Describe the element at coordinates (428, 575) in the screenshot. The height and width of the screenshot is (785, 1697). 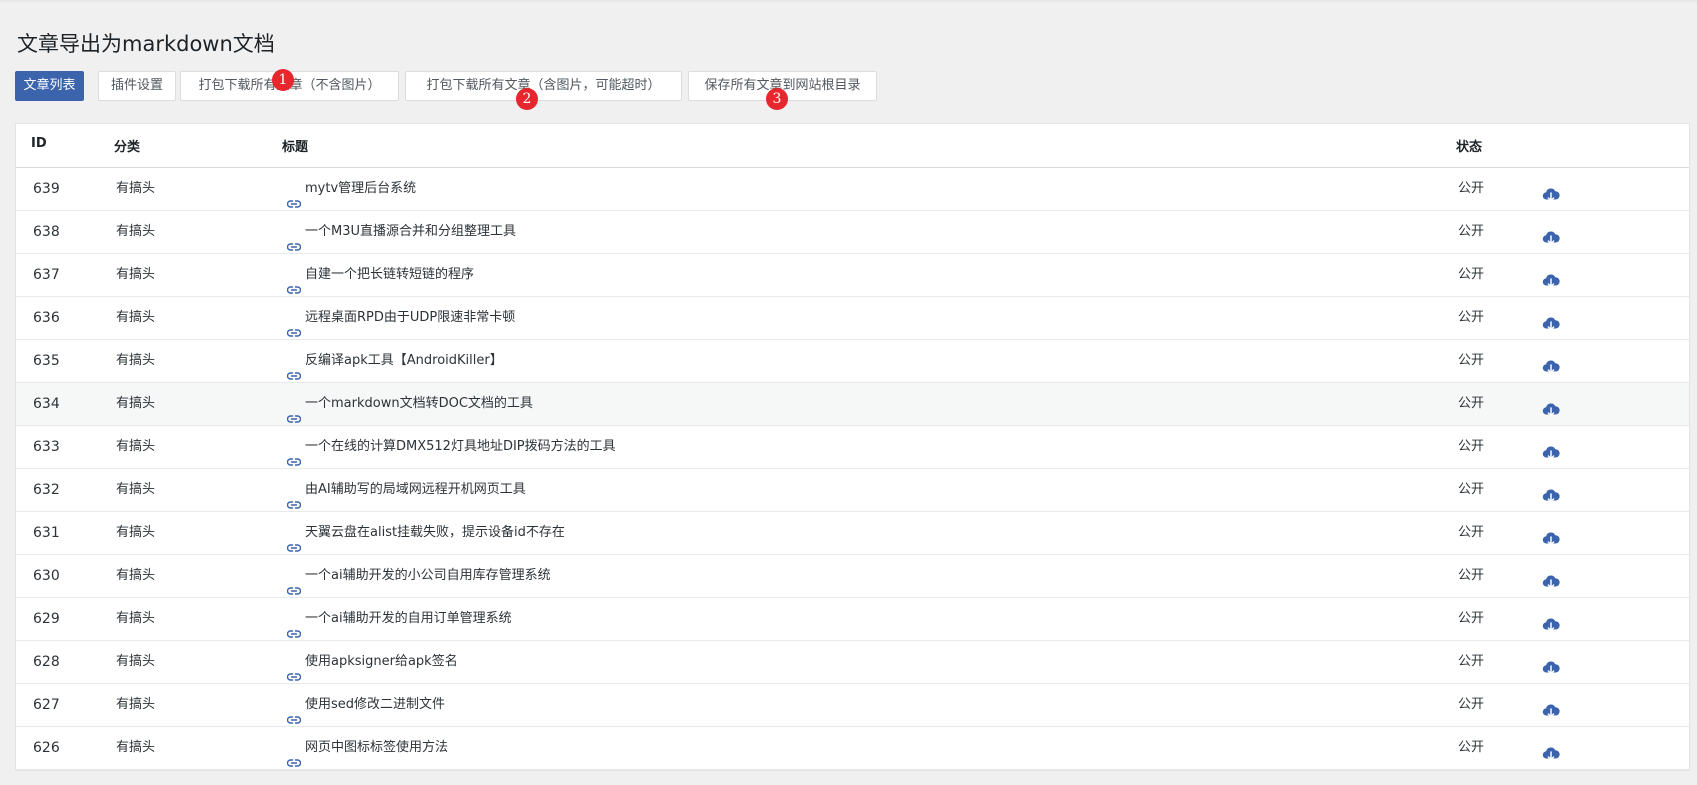
I see `row-title: 一个ai辅助开发的小公司自用库存管理系统` at that location.